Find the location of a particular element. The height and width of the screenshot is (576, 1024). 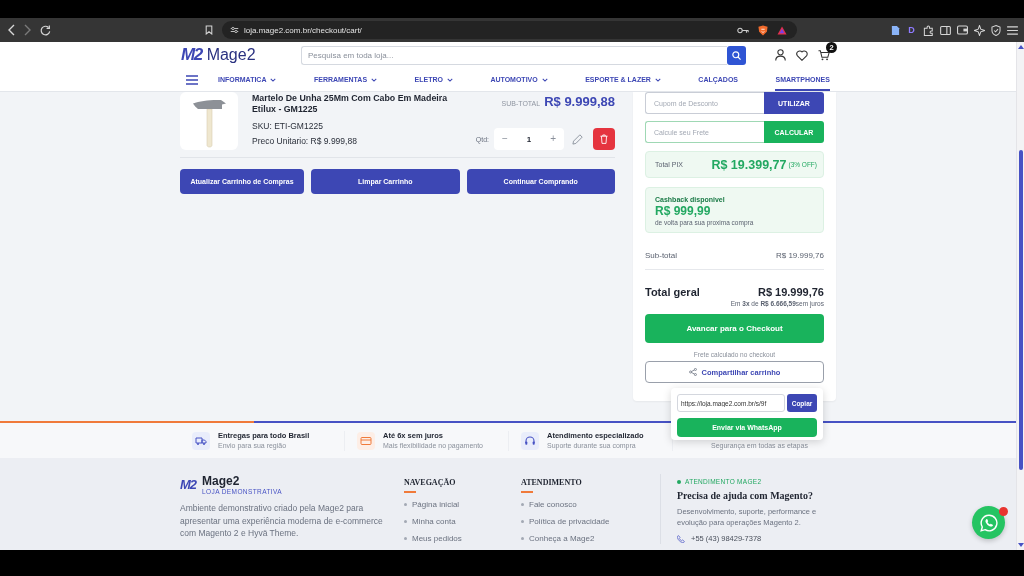

footer-link: Minha conta is located at coordinates (434, 521).